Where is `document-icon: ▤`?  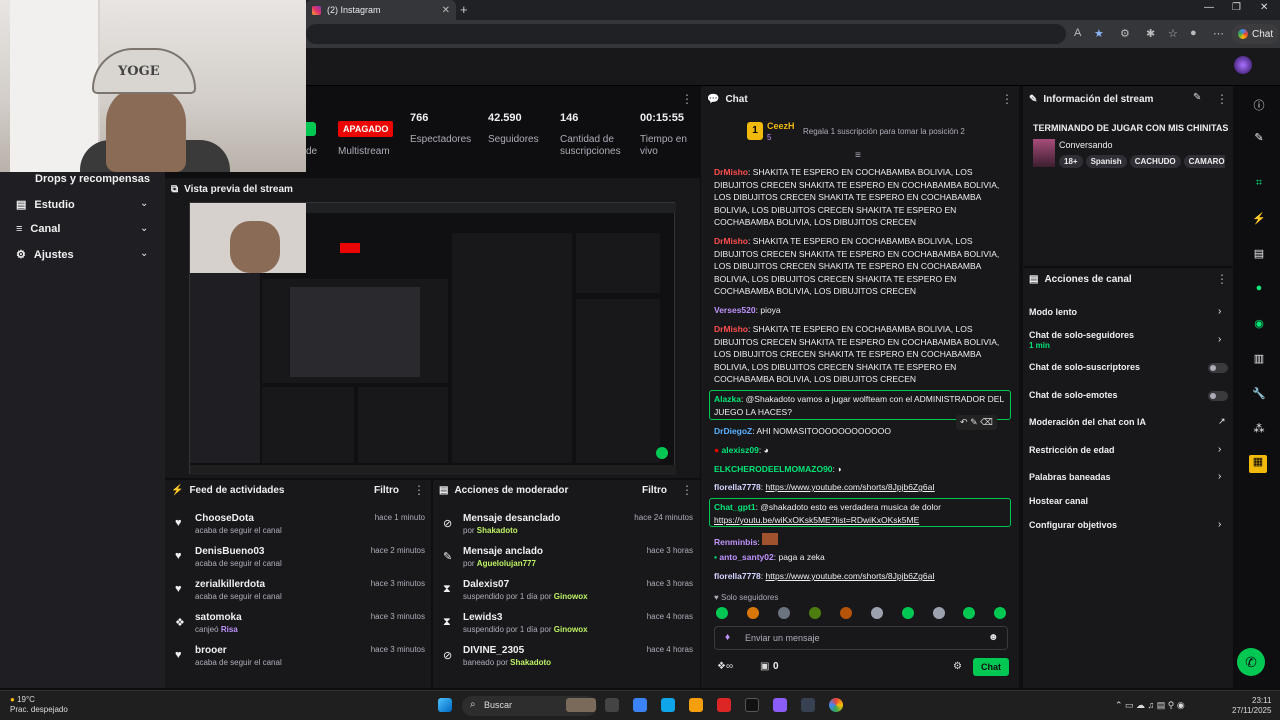 document-icon: ▤ is located at coordinates (1259, 254).